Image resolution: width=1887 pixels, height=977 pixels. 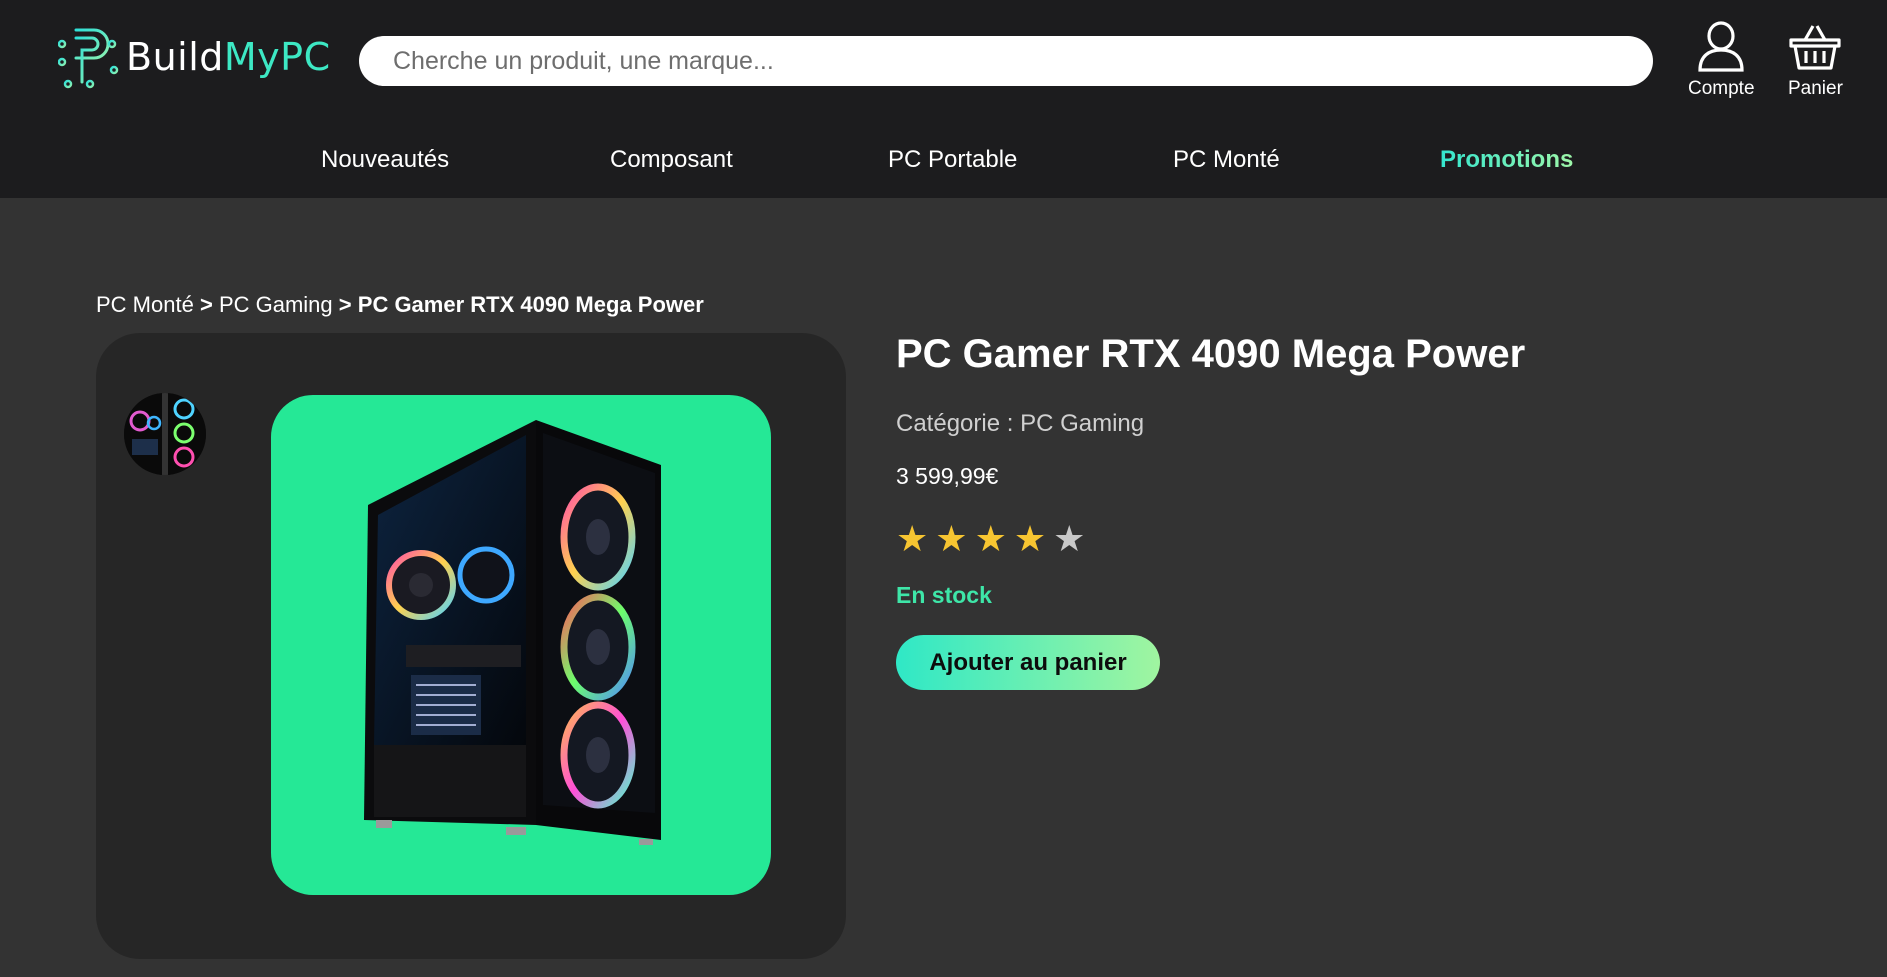 I want to click on rating-stars: ★ ★ ★ ★ ★, so click(x=990, y=539).